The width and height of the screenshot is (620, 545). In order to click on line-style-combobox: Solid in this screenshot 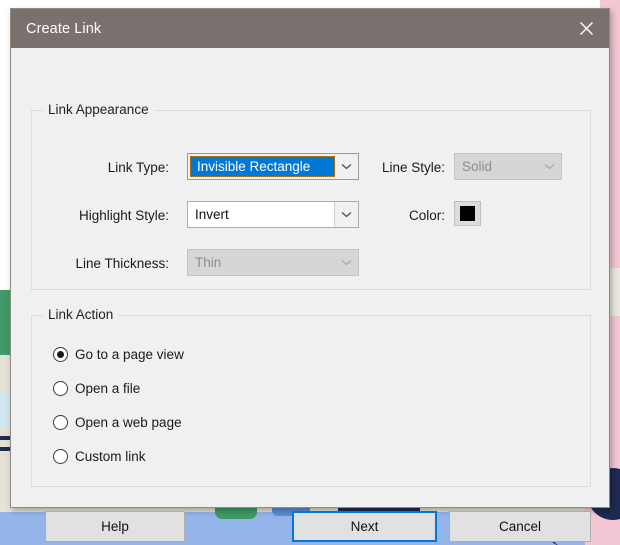, I will do `click(508, 166)`.